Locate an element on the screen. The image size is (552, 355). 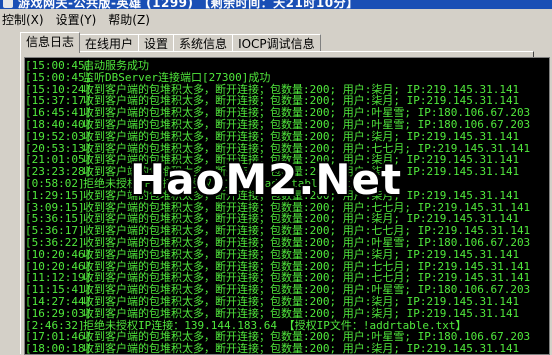
menu-bar: 控制(X) 设置(Y) 帮助(Z) is located at coordinates (276, 19).